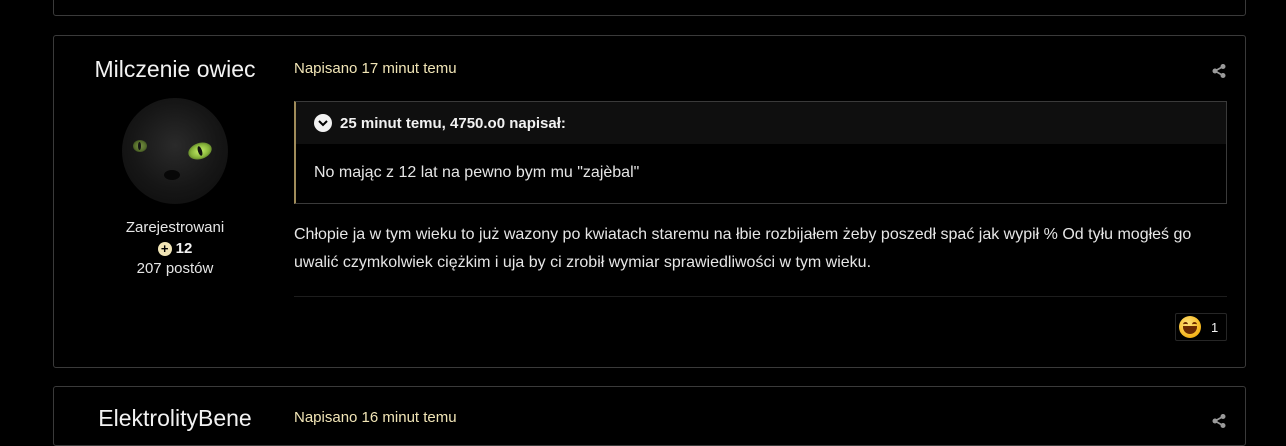 The image size is (1286, 446). Describe the element at coordinates (323, 123) in the screenshot. I see `chevron-down-icon` at that location.